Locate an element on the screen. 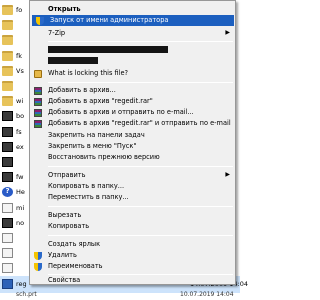 The image size is (320, 300). menu-item-run-as-admin-label: Запуск от имени администратора is located at coordinates (109, 20).